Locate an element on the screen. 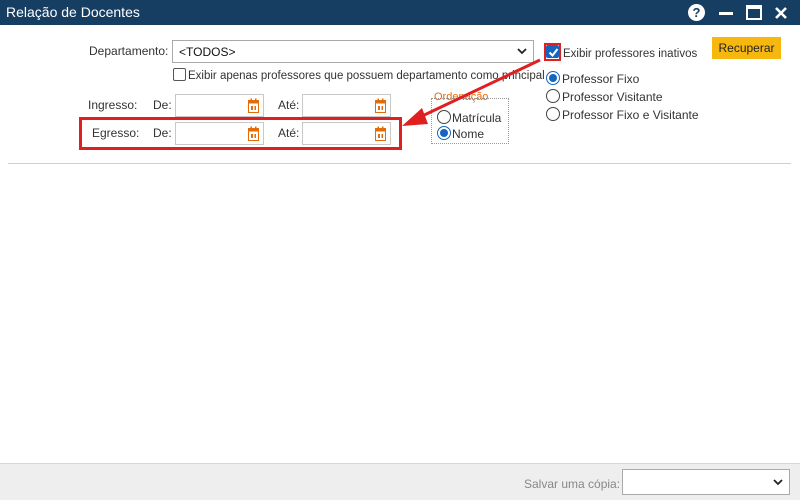 The width and height of the screenshot is (800, 500). close-icon is located at coordinates (781, 12).